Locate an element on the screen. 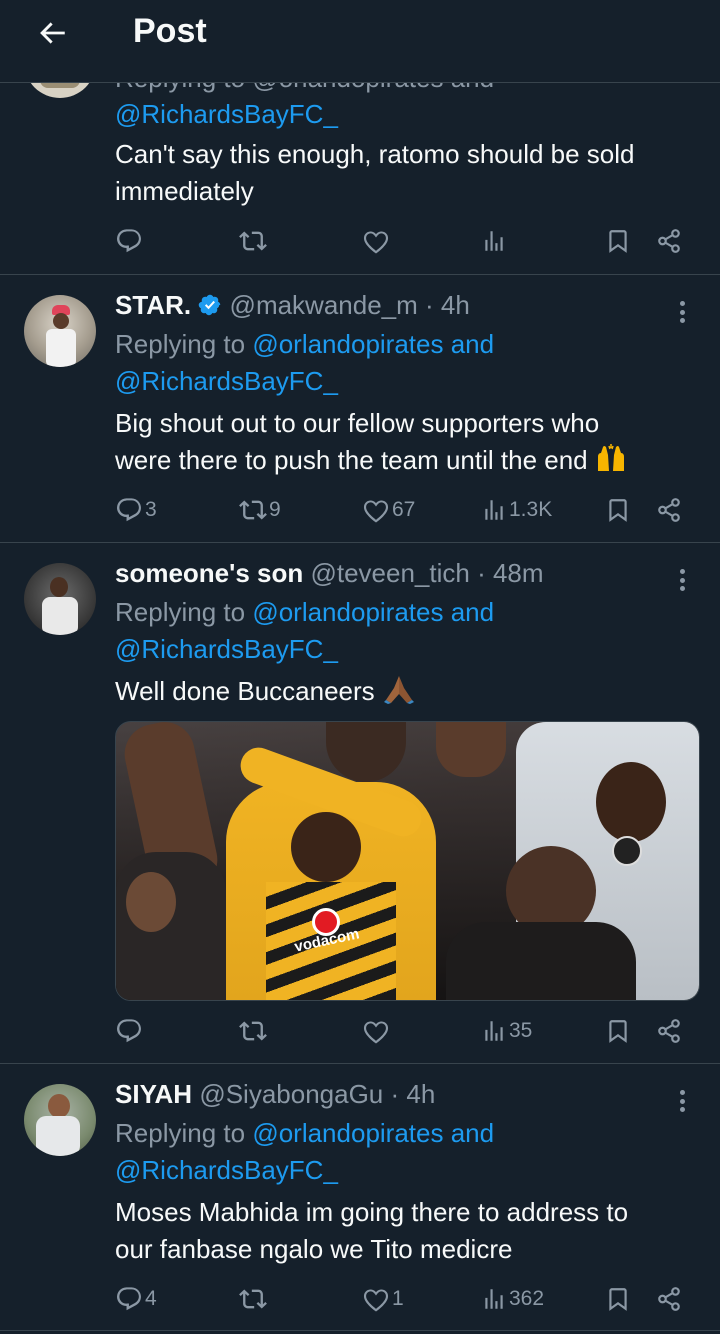 This screenshot has width=720, height=1334. tweet-header: SIYAH @SiyabongaGu · 4h is located at coordinates (407, 1094).